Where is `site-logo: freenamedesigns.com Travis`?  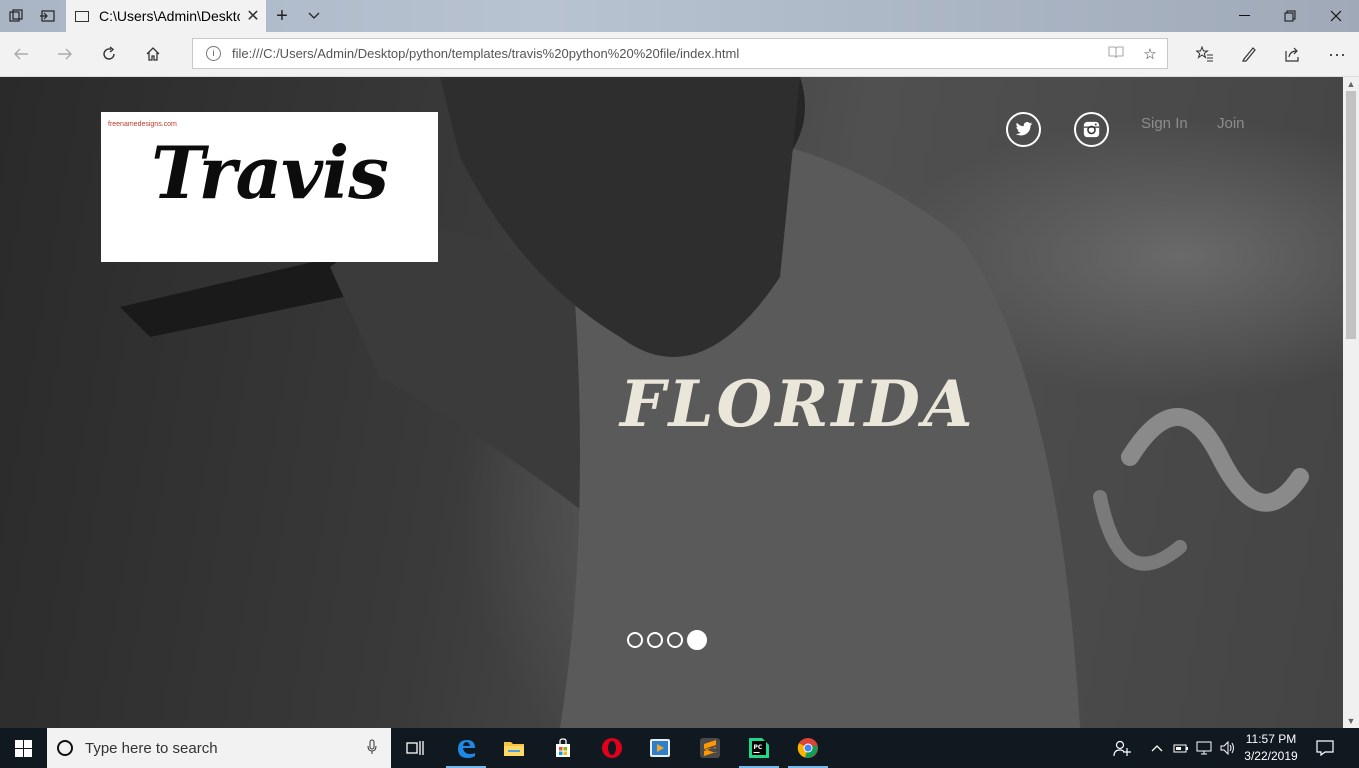
site-logo: freenamedesigns.com Travis is located at coordinates (269, 187).